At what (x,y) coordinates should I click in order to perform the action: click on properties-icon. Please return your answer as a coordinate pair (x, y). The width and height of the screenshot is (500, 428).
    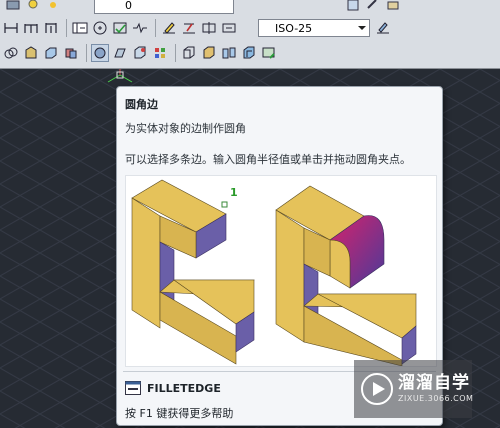
    Looking at the image, I should click on (353, 7).